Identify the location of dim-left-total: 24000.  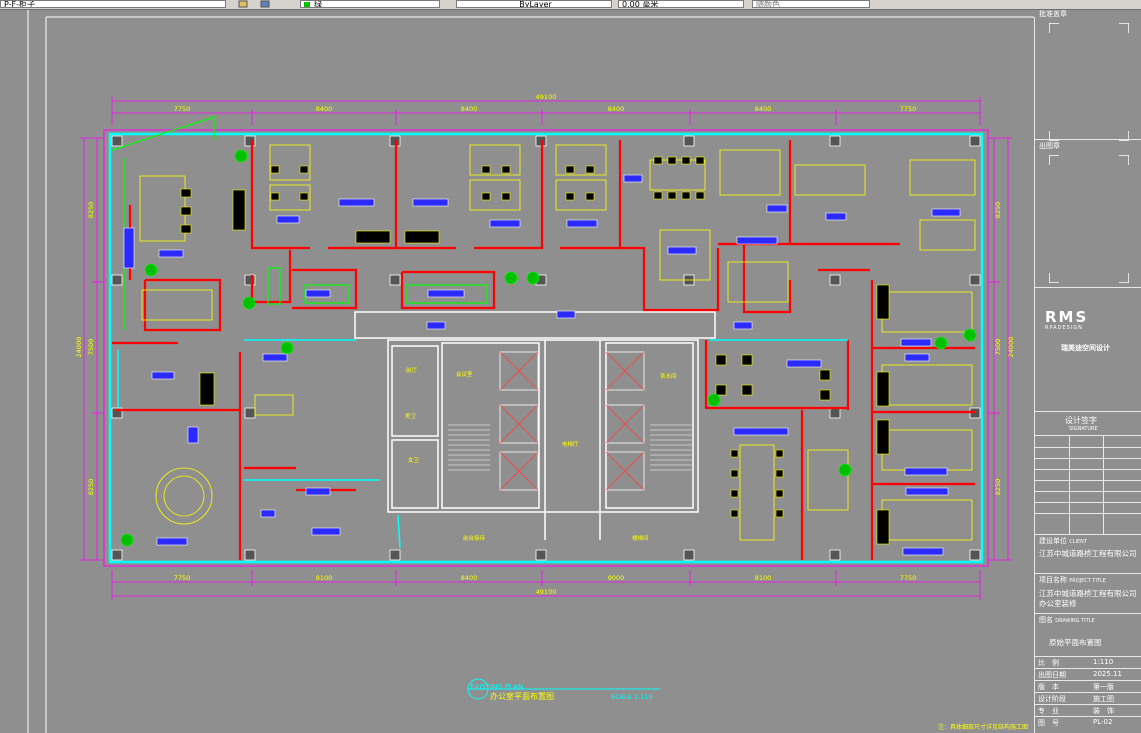
(79, 347).